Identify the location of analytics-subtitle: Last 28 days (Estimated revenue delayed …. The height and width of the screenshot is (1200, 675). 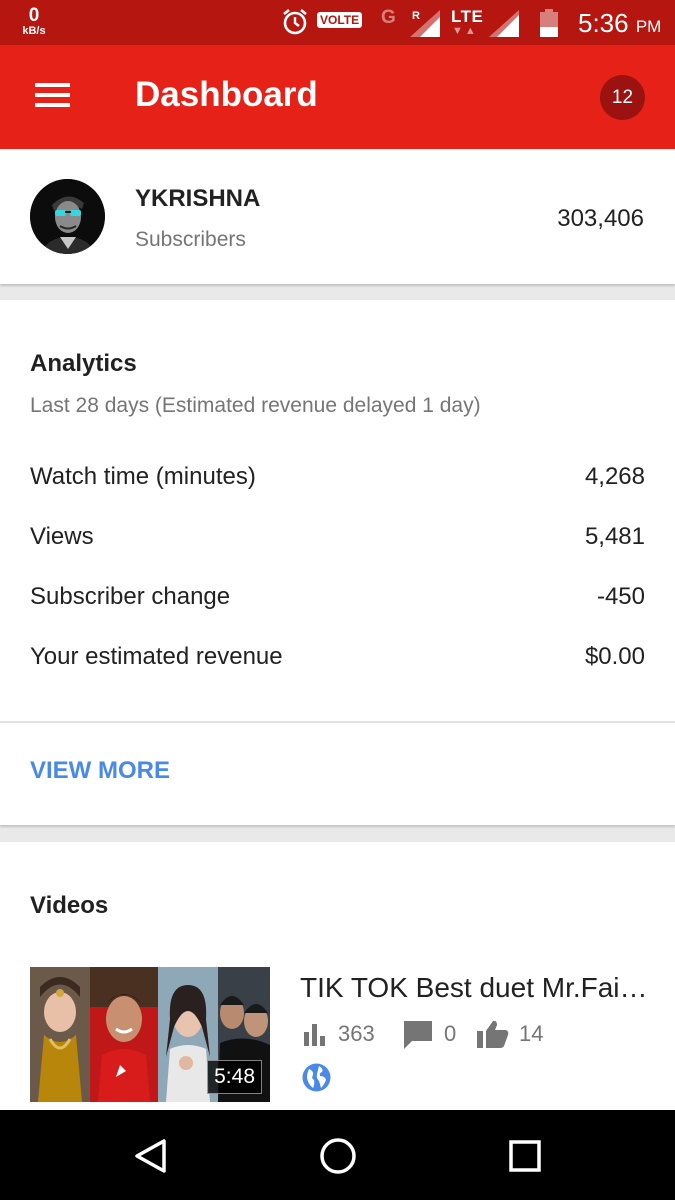
(255, 405).